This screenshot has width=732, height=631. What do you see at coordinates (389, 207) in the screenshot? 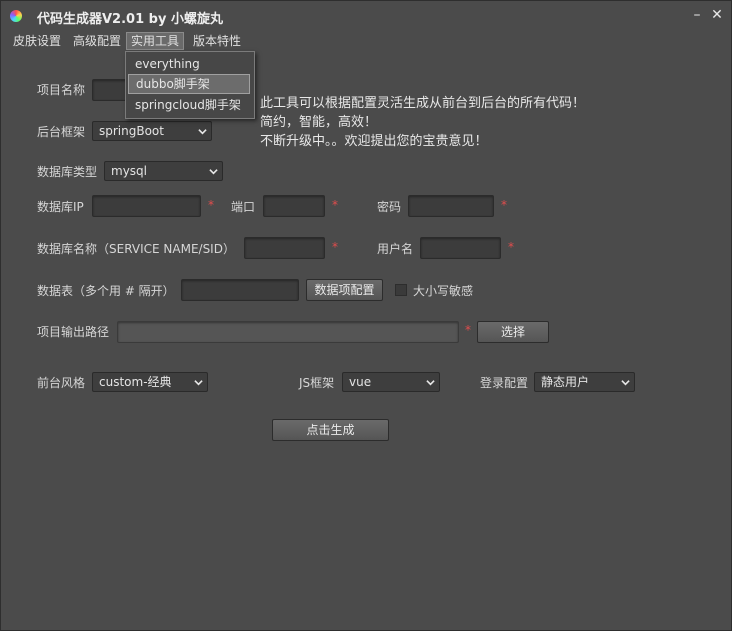
I see `password-label: 密码` at bounding box center [389, 207].